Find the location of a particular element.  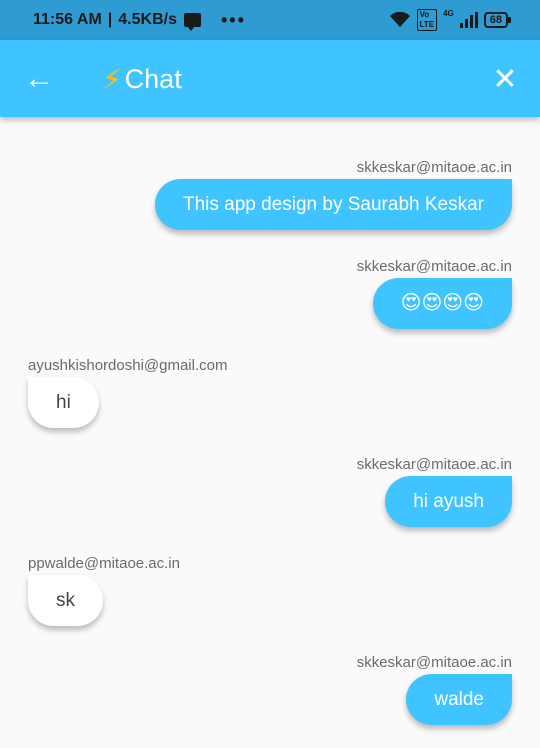

lightning-bolt-icon: ⚡ is located at coordinates (112, 79).